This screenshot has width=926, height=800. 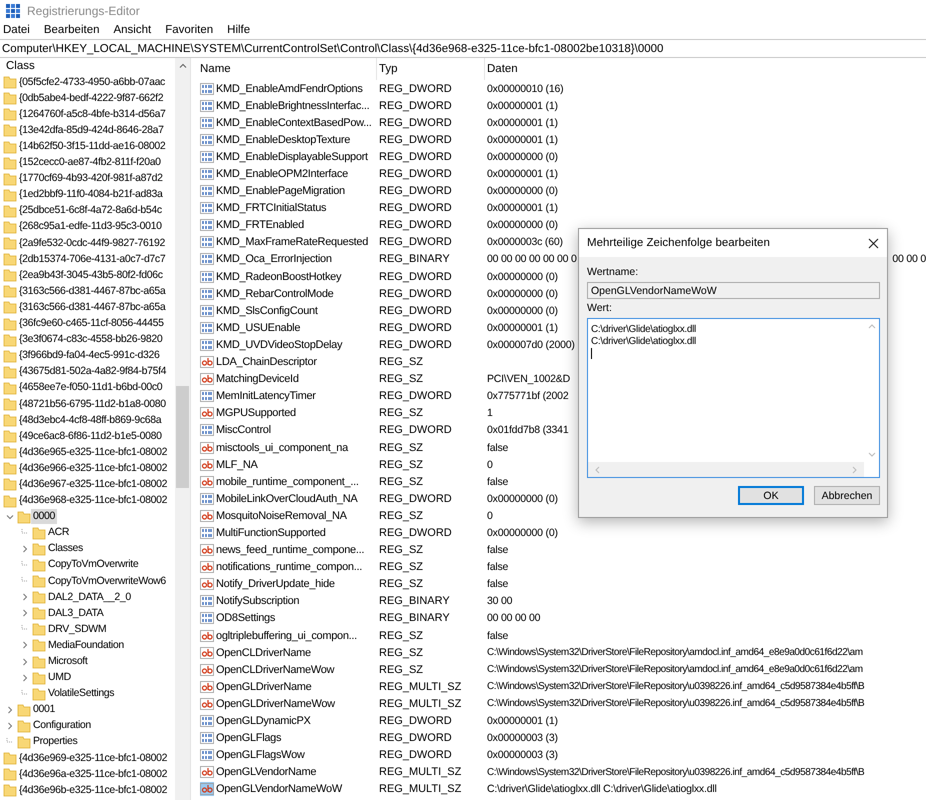 What do you see at coordinates (65, 548) in the screenshot?
I see `tree-item: Classes` at bounding box center [65, 548].